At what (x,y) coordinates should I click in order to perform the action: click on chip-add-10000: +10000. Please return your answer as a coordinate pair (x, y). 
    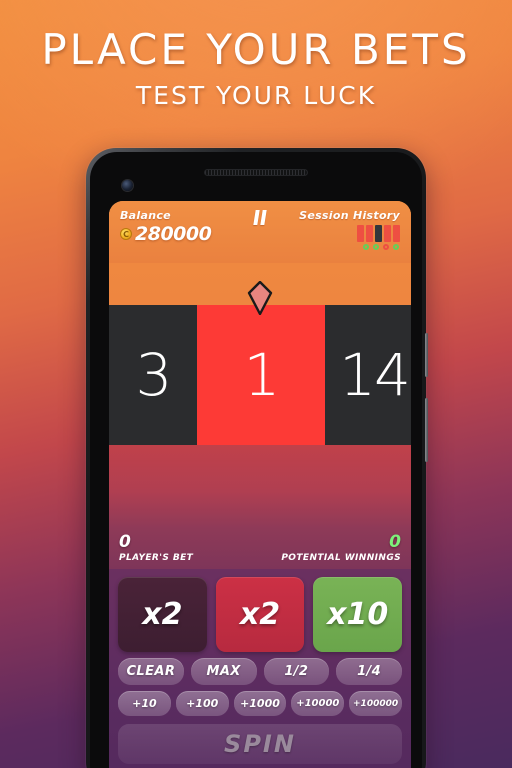
    Looking at the image, I should click on (318, 703).